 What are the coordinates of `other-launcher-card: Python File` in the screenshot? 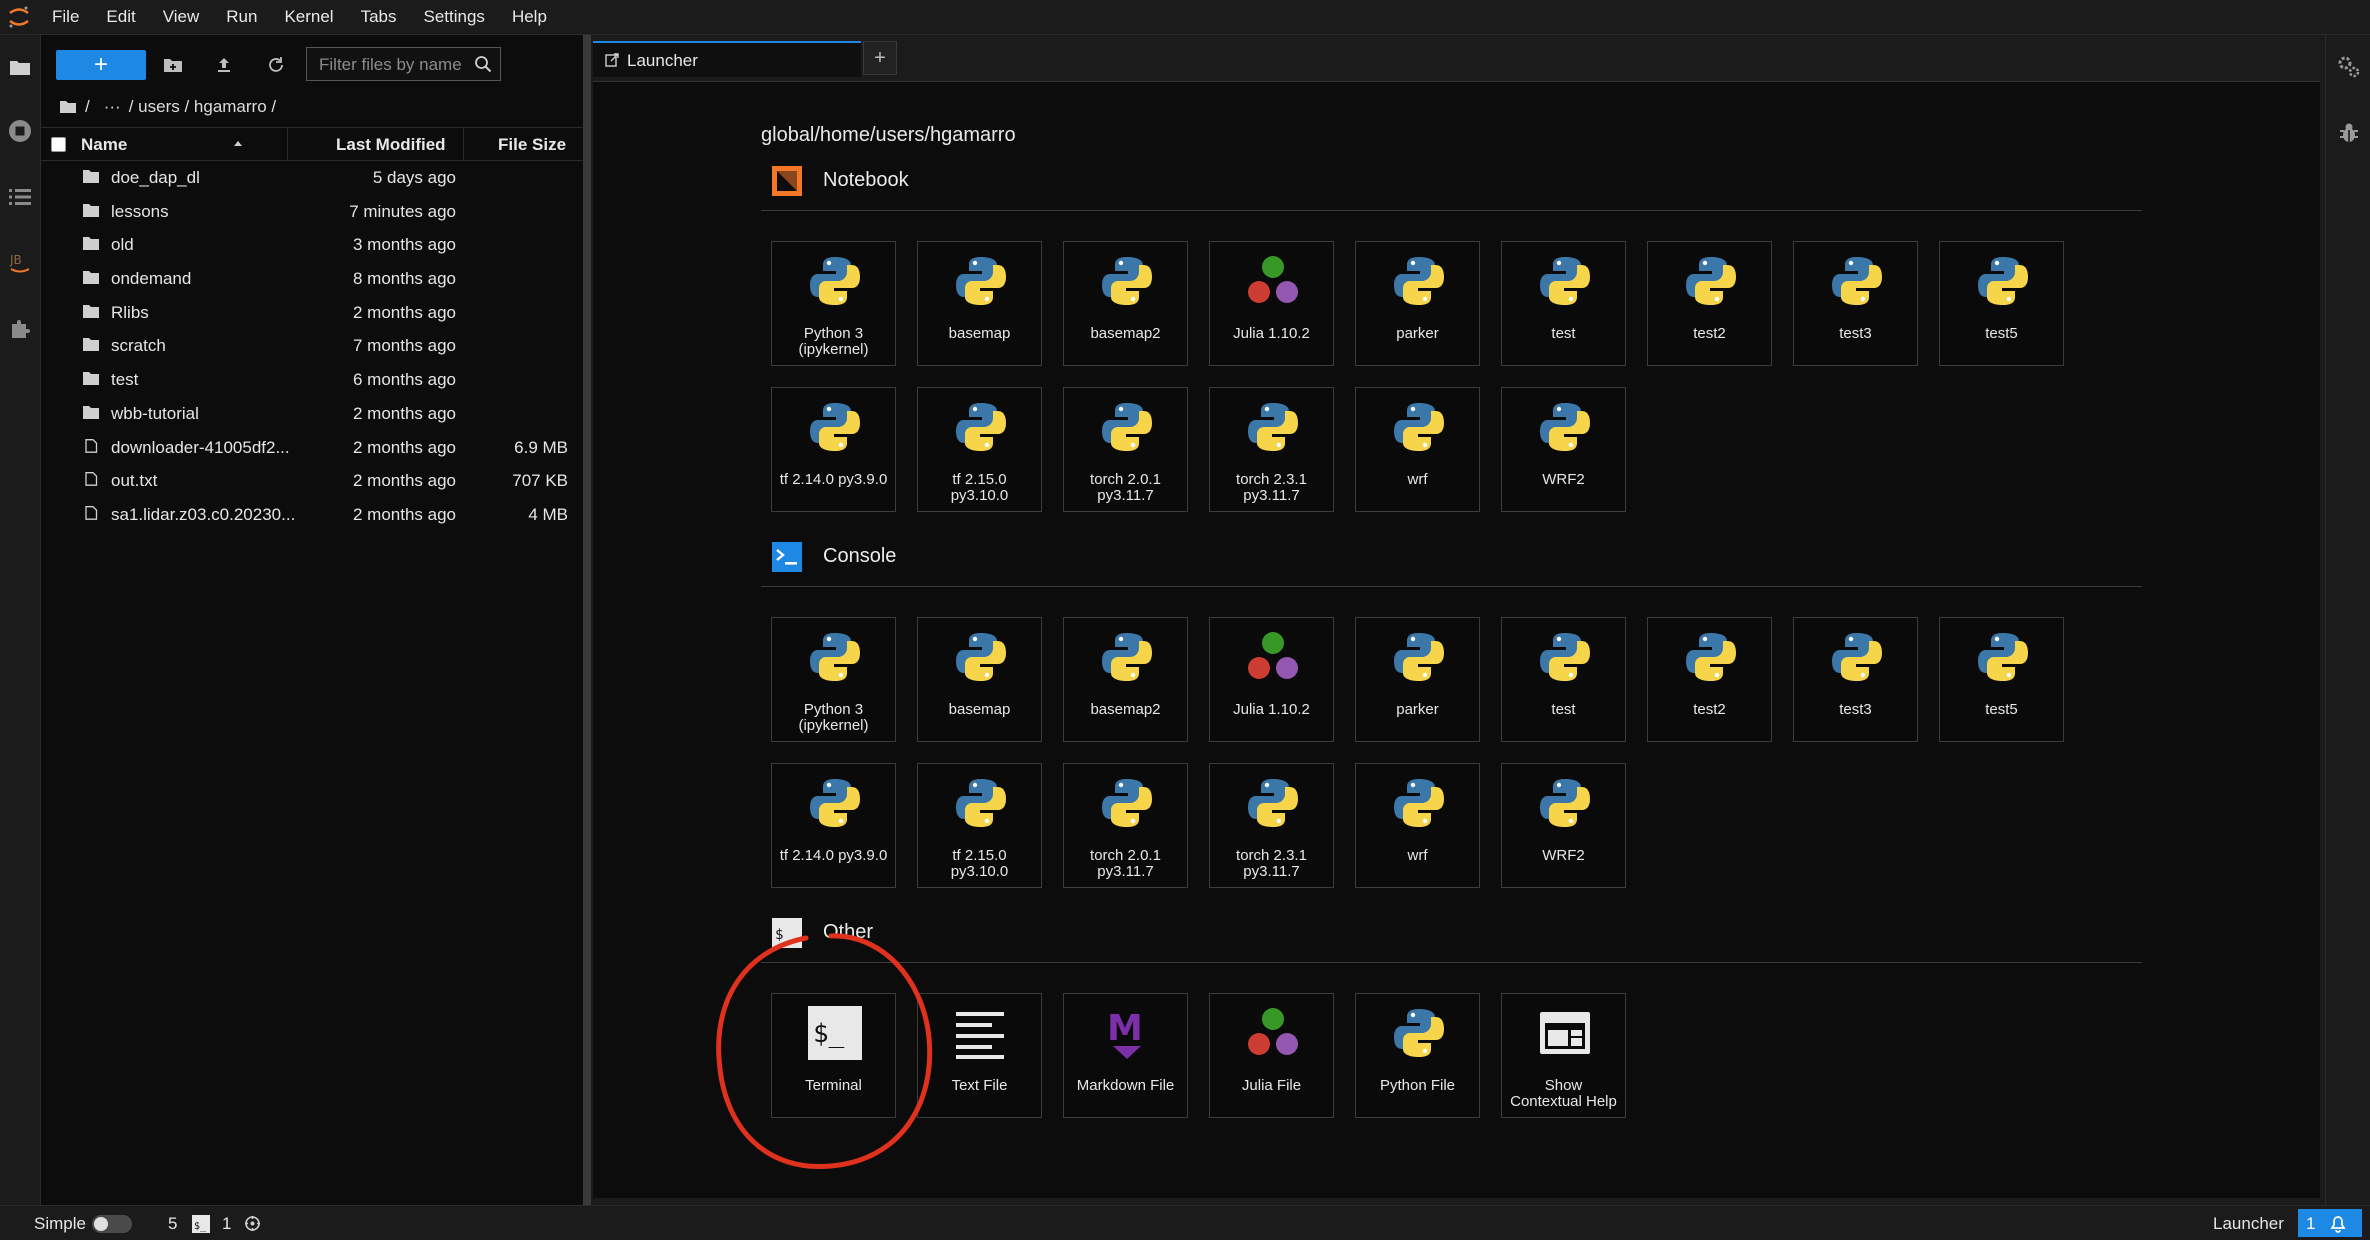 It's located at (1417, 1055).